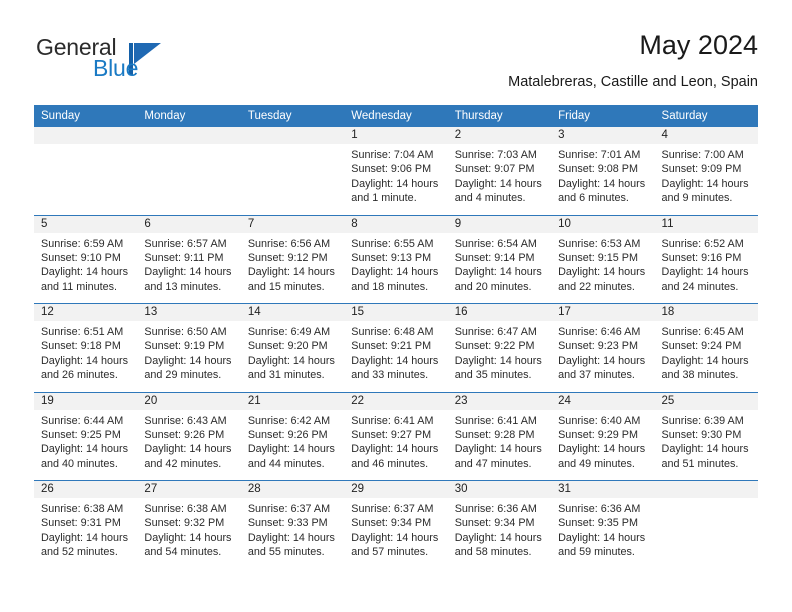 The image size is (792, 612). What do you see at coordinates (603, 401) in the screenshot?
I see `day-number: 24` at bounding box center [603, 401].